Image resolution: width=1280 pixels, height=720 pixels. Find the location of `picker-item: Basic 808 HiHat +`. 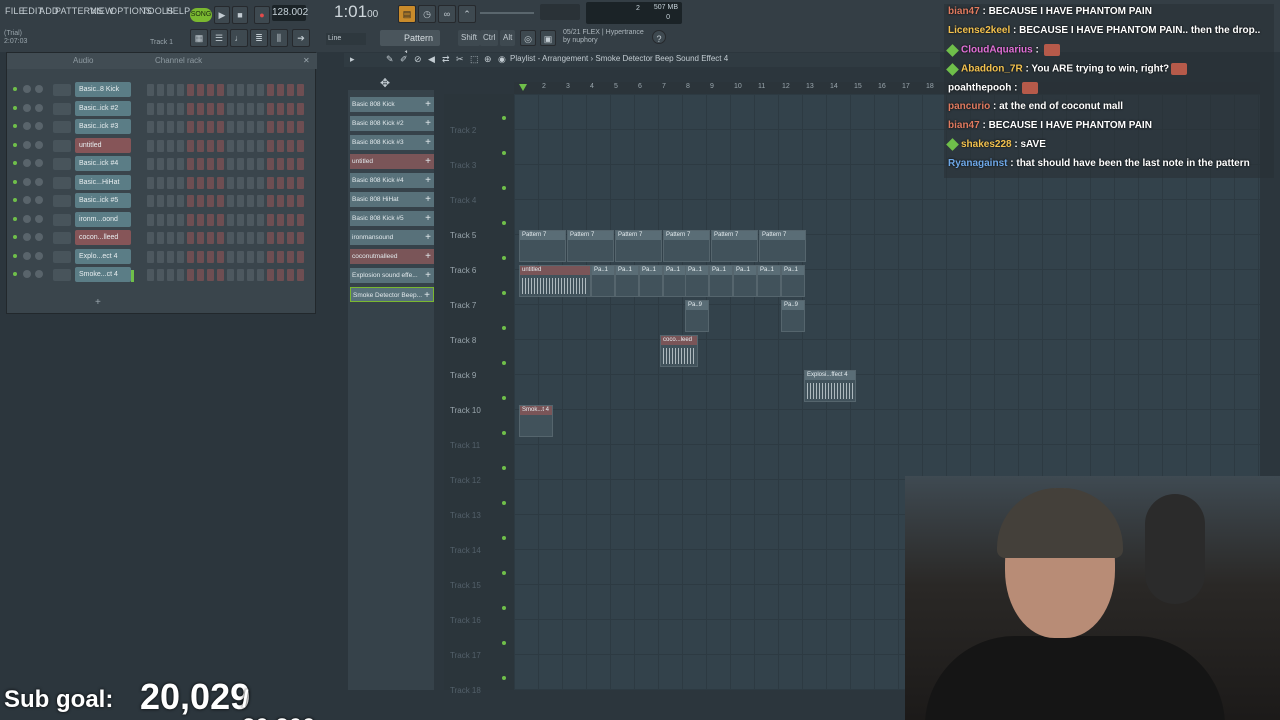

picker-item: Basic 808 HiHat + is located at coordinates (392, 199).